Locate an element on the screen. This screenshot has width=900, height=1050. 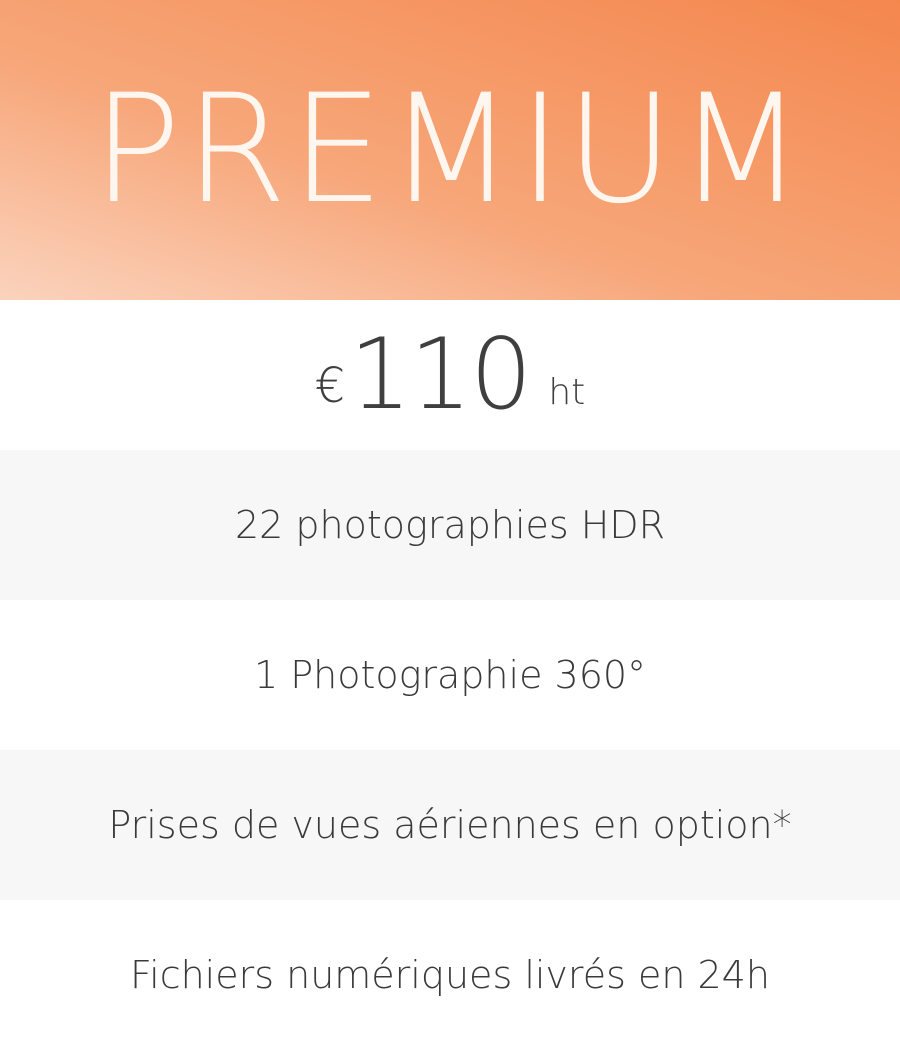
feature-item: Fichiers numériques livrés en 24h is located at coordinates (450, 975).